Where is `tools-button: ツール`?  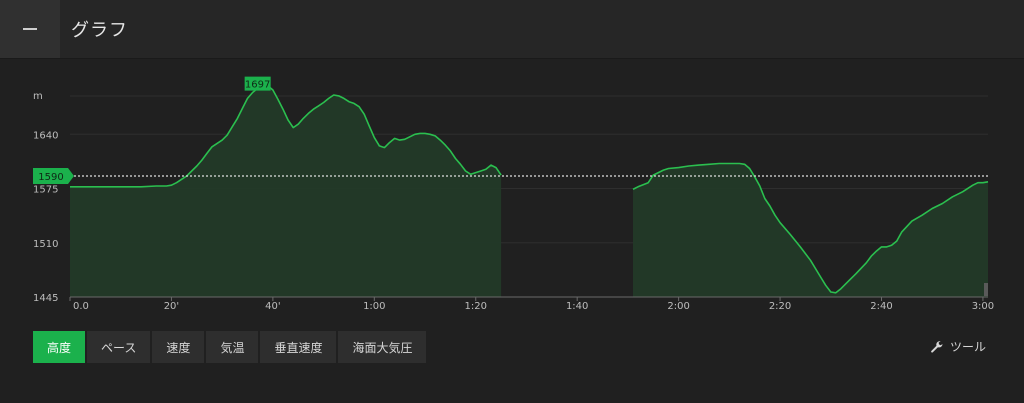 tools-button: ツール is located at coordinates (958, 346).